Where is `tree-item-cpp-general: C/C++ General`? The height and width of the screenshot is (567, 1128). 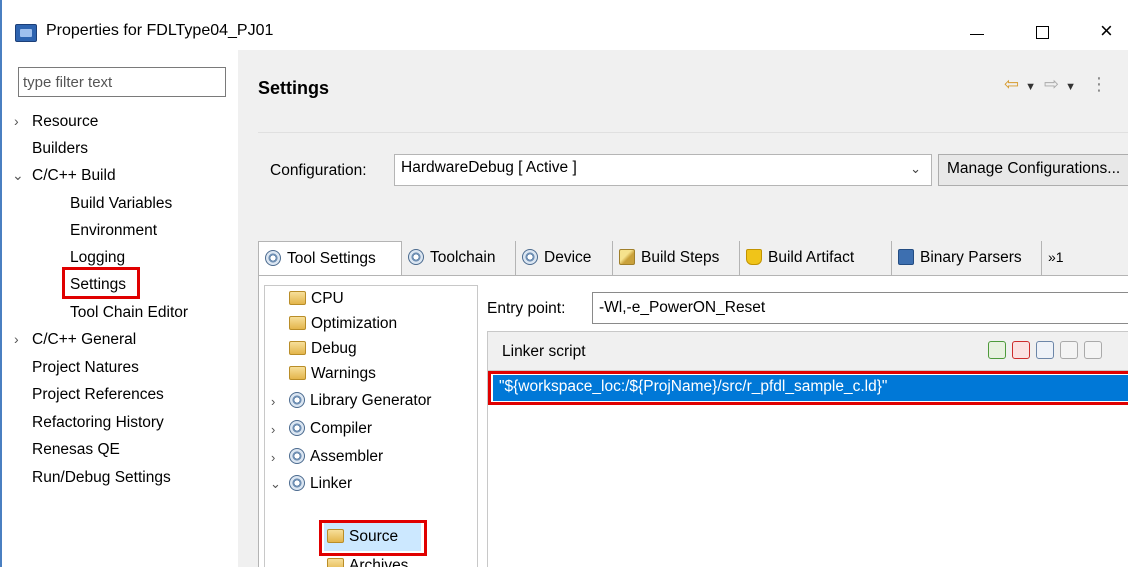
tree-item-cpp-general: C/C++ General is located at coordinates (84, 340).